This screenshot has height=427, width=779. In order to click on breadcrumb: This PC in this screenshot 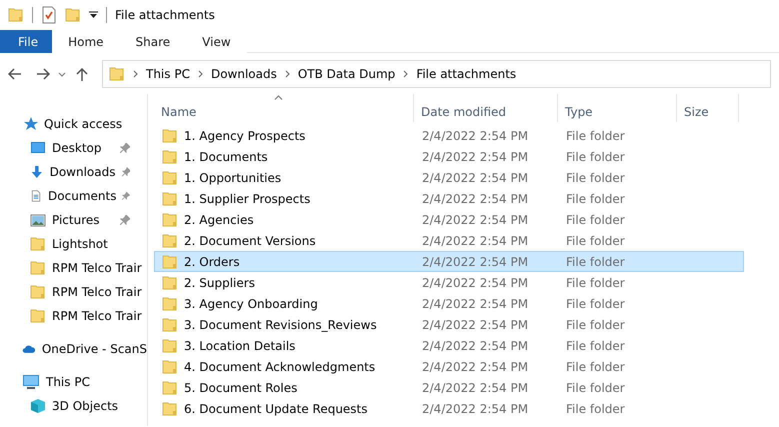, I will do `click(168, 73)`.